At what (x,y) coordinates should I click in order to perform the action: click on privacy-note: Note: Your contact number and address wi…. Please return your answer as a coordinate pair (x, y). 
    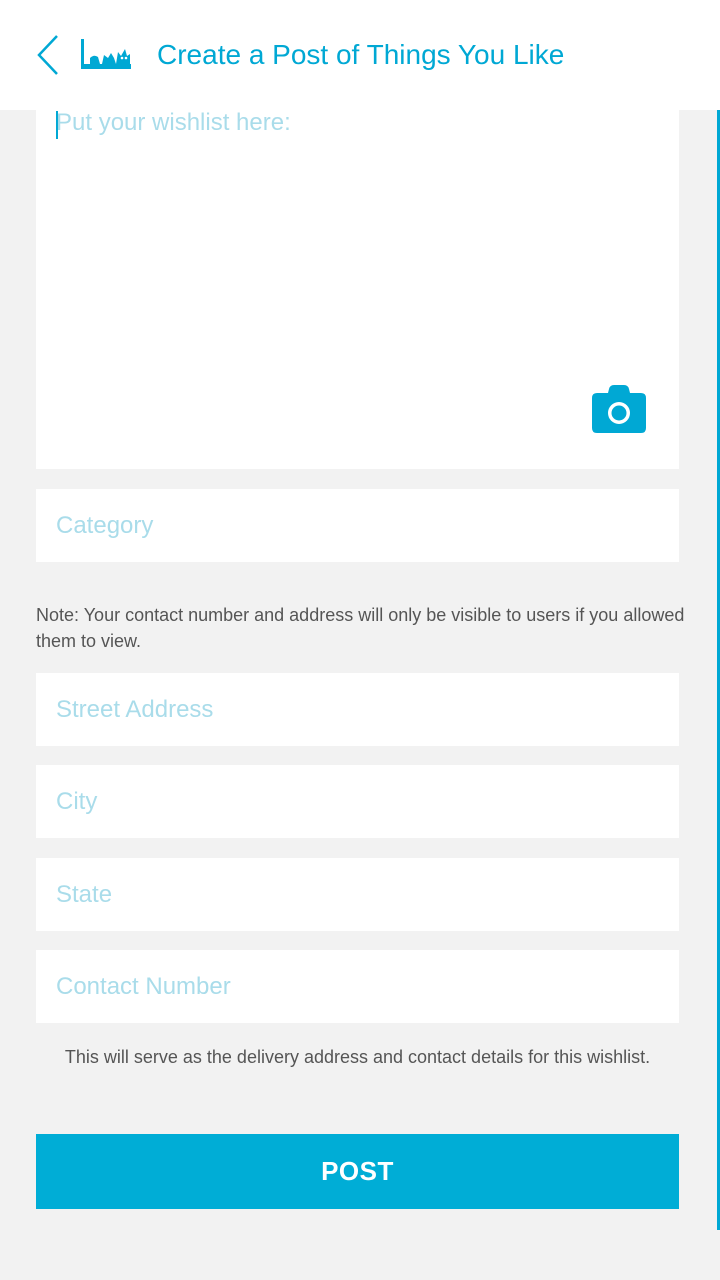
    Looking at the image, I should click on (360, 628).